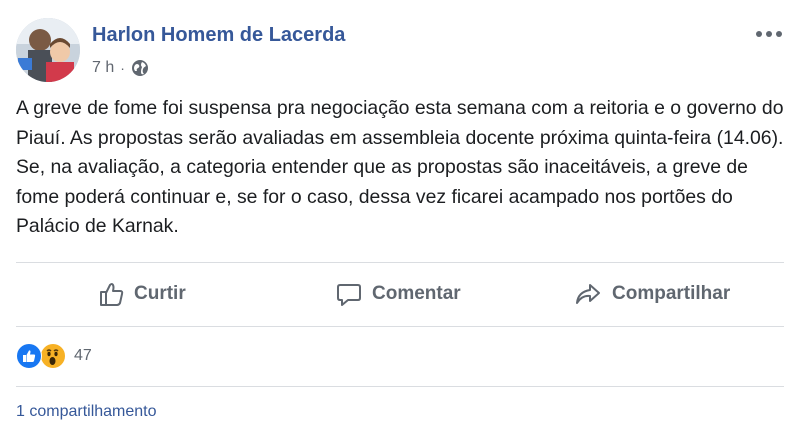 This screenshot has width=800, height=439. What do you see at coordinates (29, 356) in the screenshot?
I see `like-icon` at bounding box center [29, 356].